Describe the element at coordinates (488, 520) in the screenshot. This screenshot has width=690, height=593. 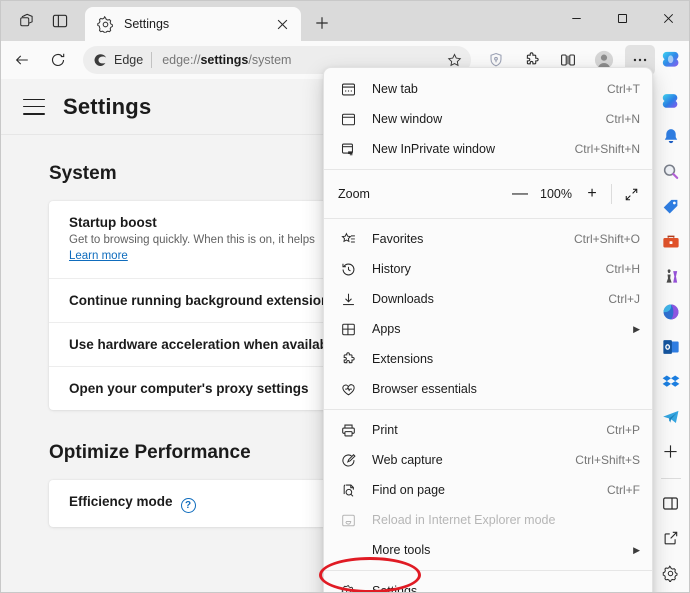
I see `menu-item-reload-in-ie-mode: Reload in Internet Explorer mode` at that location.